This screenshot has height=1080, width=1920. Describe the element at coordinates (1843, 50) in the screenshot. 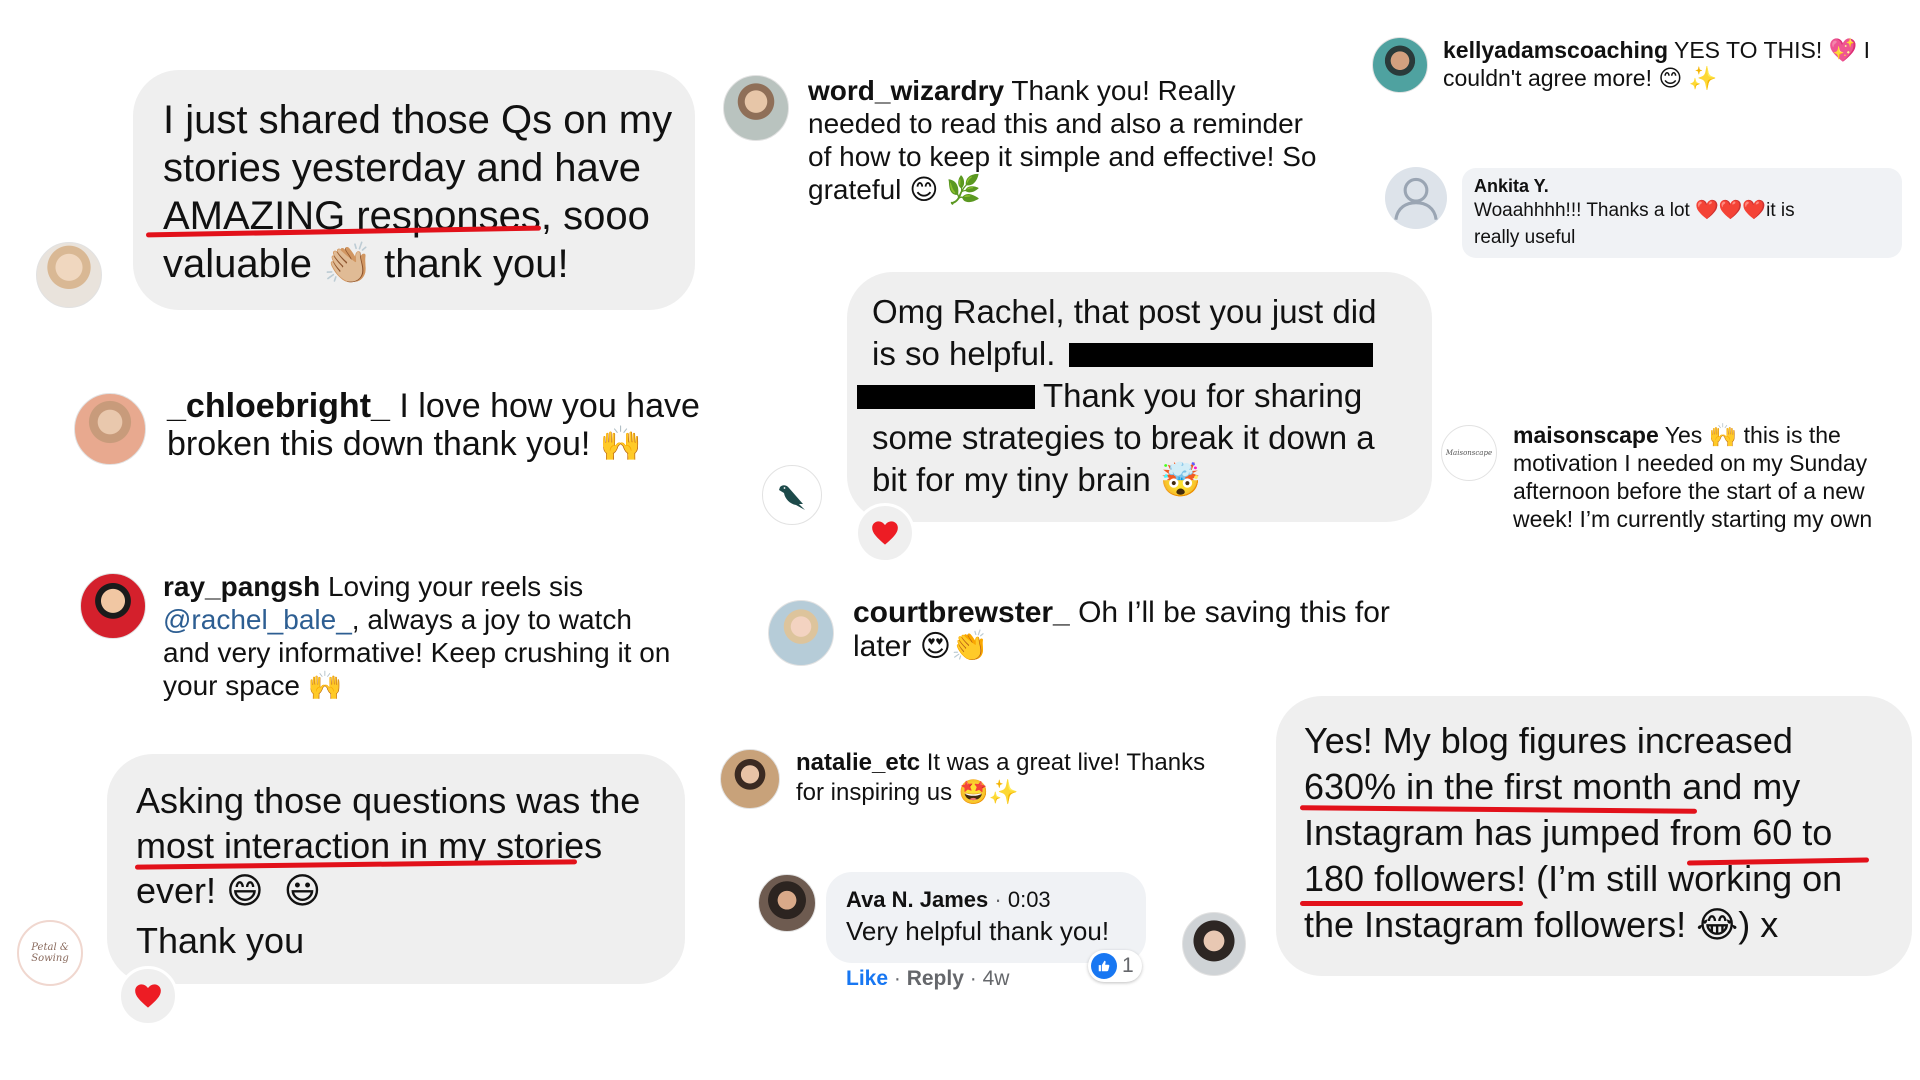

I see `sparkling-heart-emoji-icon: 💖` at that location.